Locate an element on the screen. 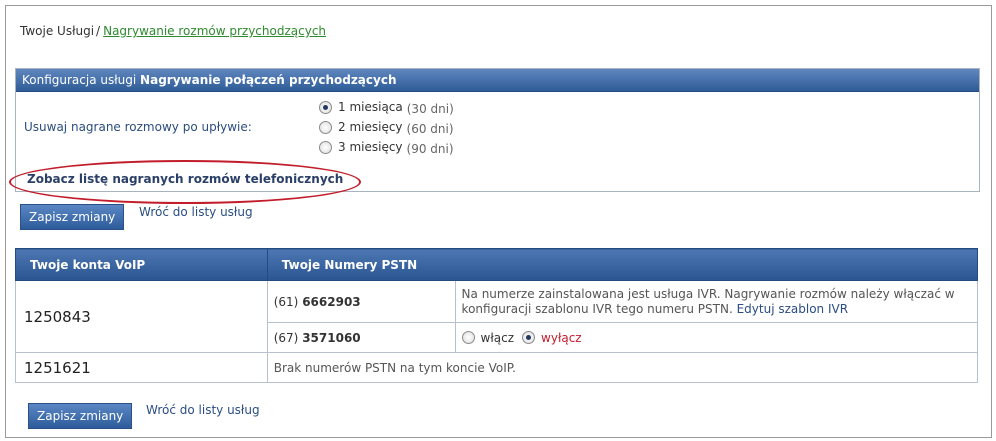  toggle-on-label: włącz is located at coordinates (497, 338).